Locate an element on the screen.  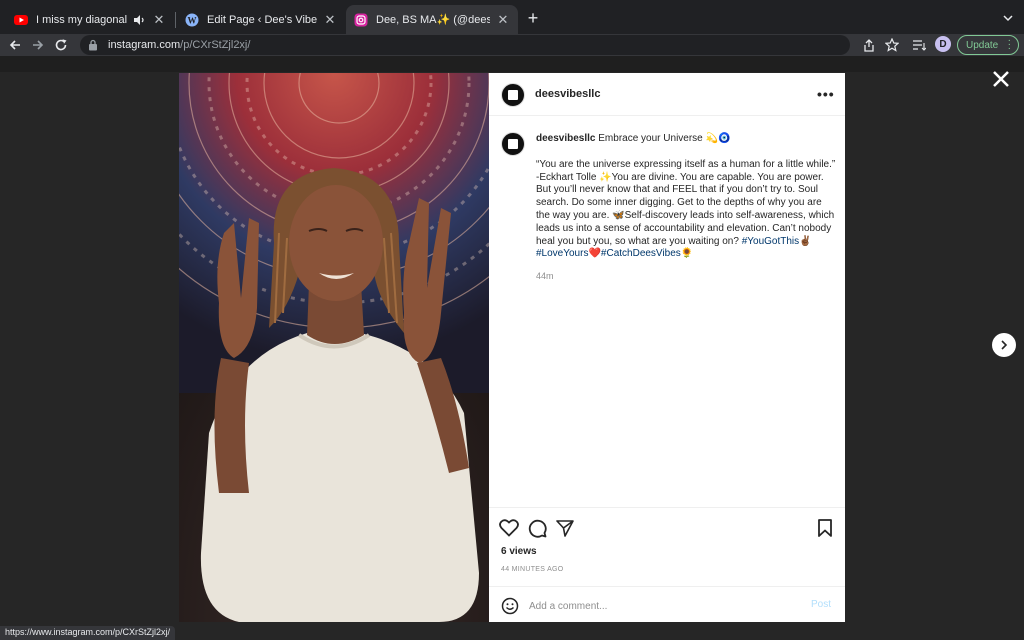
emoji-icon is located at coordinates (510, 606).